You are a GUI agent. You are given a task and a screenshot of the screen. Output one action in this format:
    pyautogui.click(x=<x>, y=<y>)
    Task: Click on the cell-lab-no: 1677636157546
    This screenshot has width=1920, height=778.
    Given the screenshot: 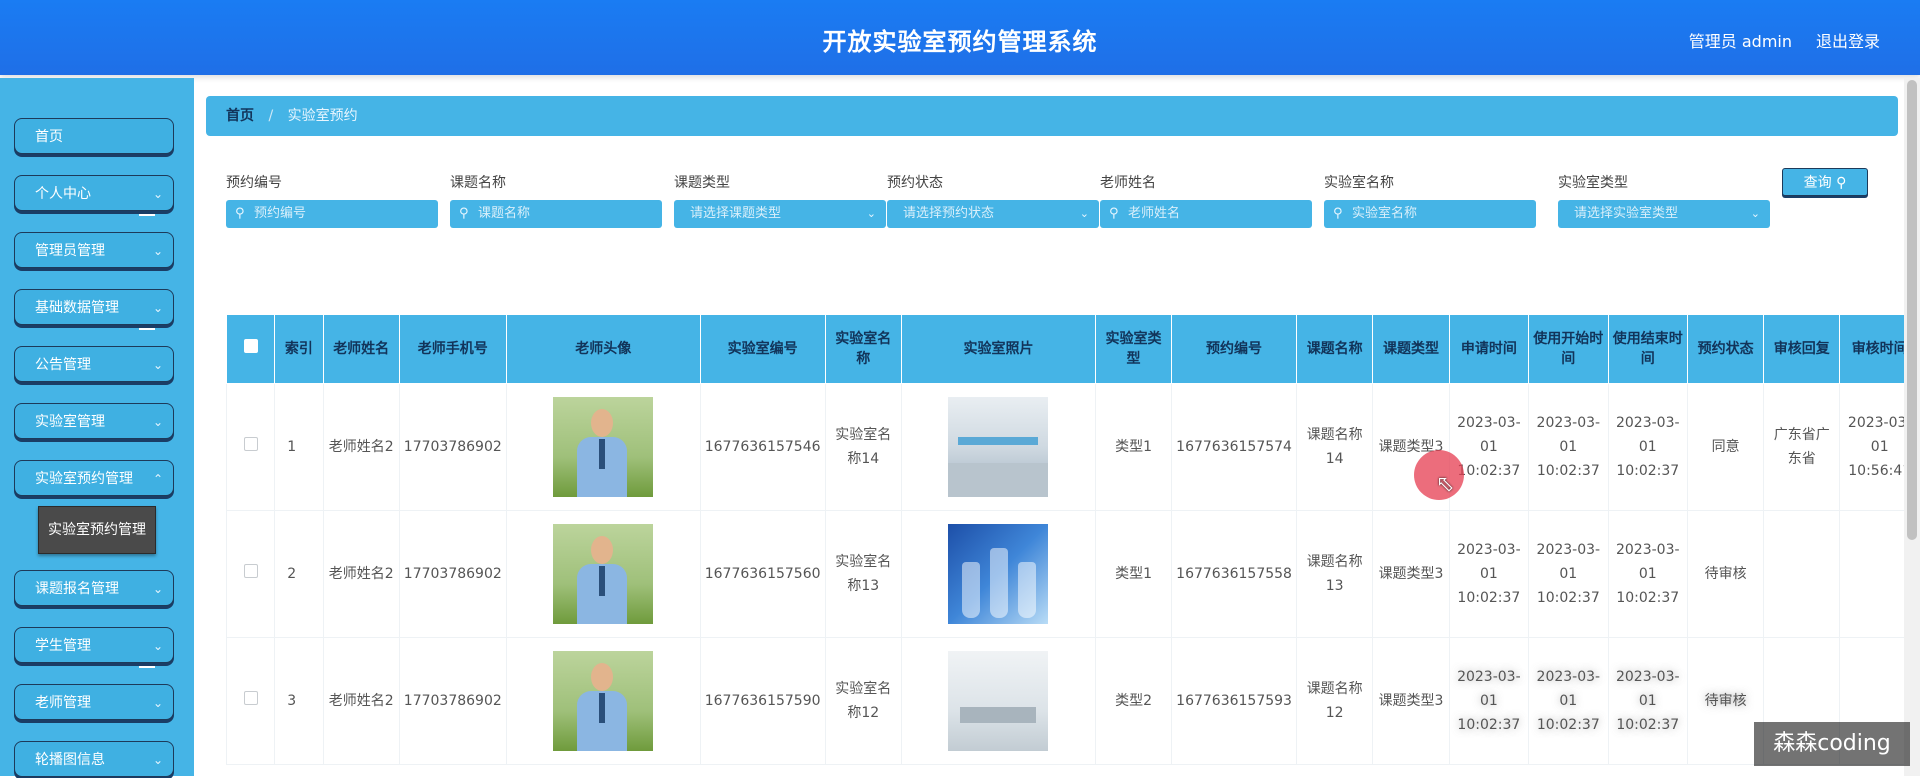 What is the action you would take?
    pyautogui.click(x=762, y=447)
    